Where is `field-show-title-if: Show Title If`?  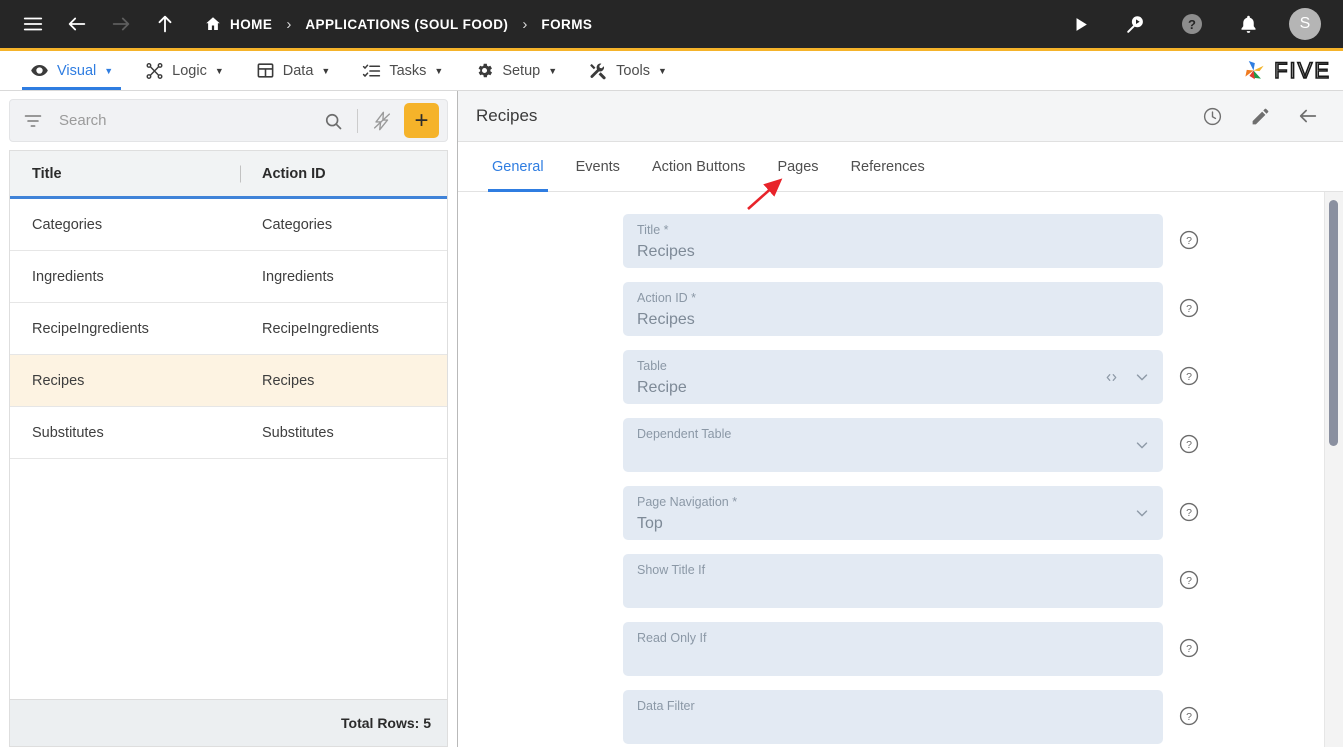 field-show-title-if: Show Title If is located at coordinates (893, 581).